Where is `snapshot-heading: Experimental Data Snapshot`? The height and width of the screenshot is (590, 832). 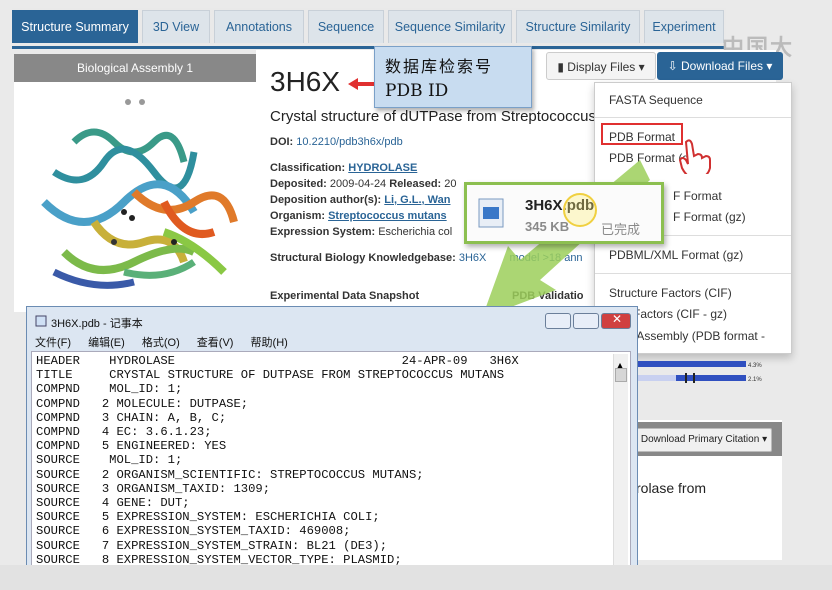 snapshot-heading: Experimental Data Snapshot is located at coordinates (344, 296).